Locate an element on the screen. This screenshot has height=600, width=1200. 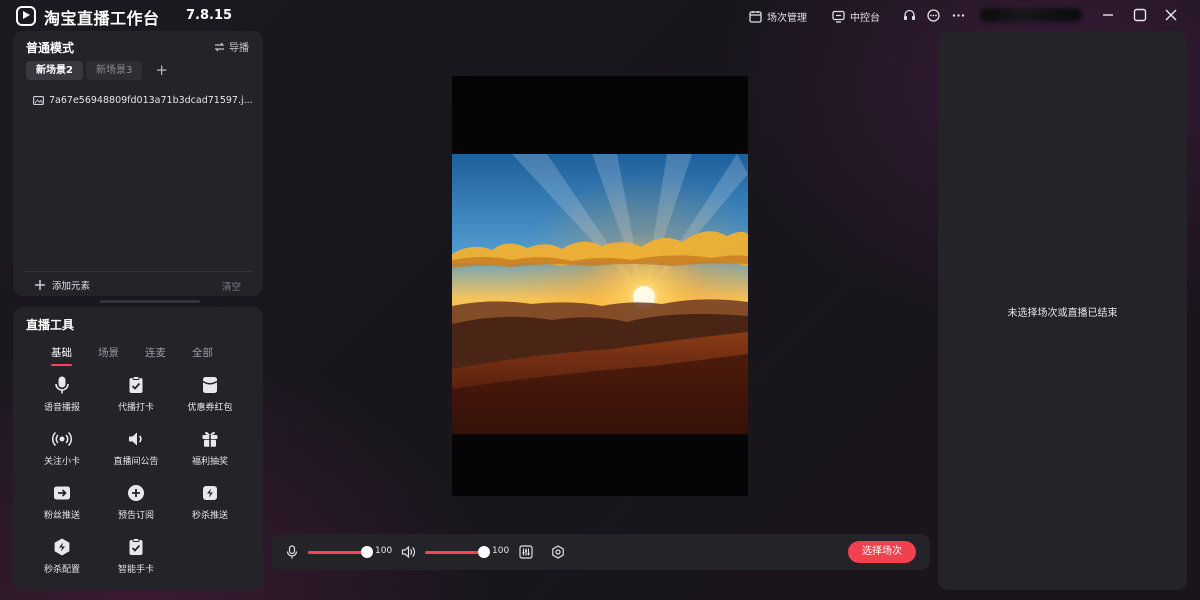
chat-bubble-icon is located at coordinates (933, 15).